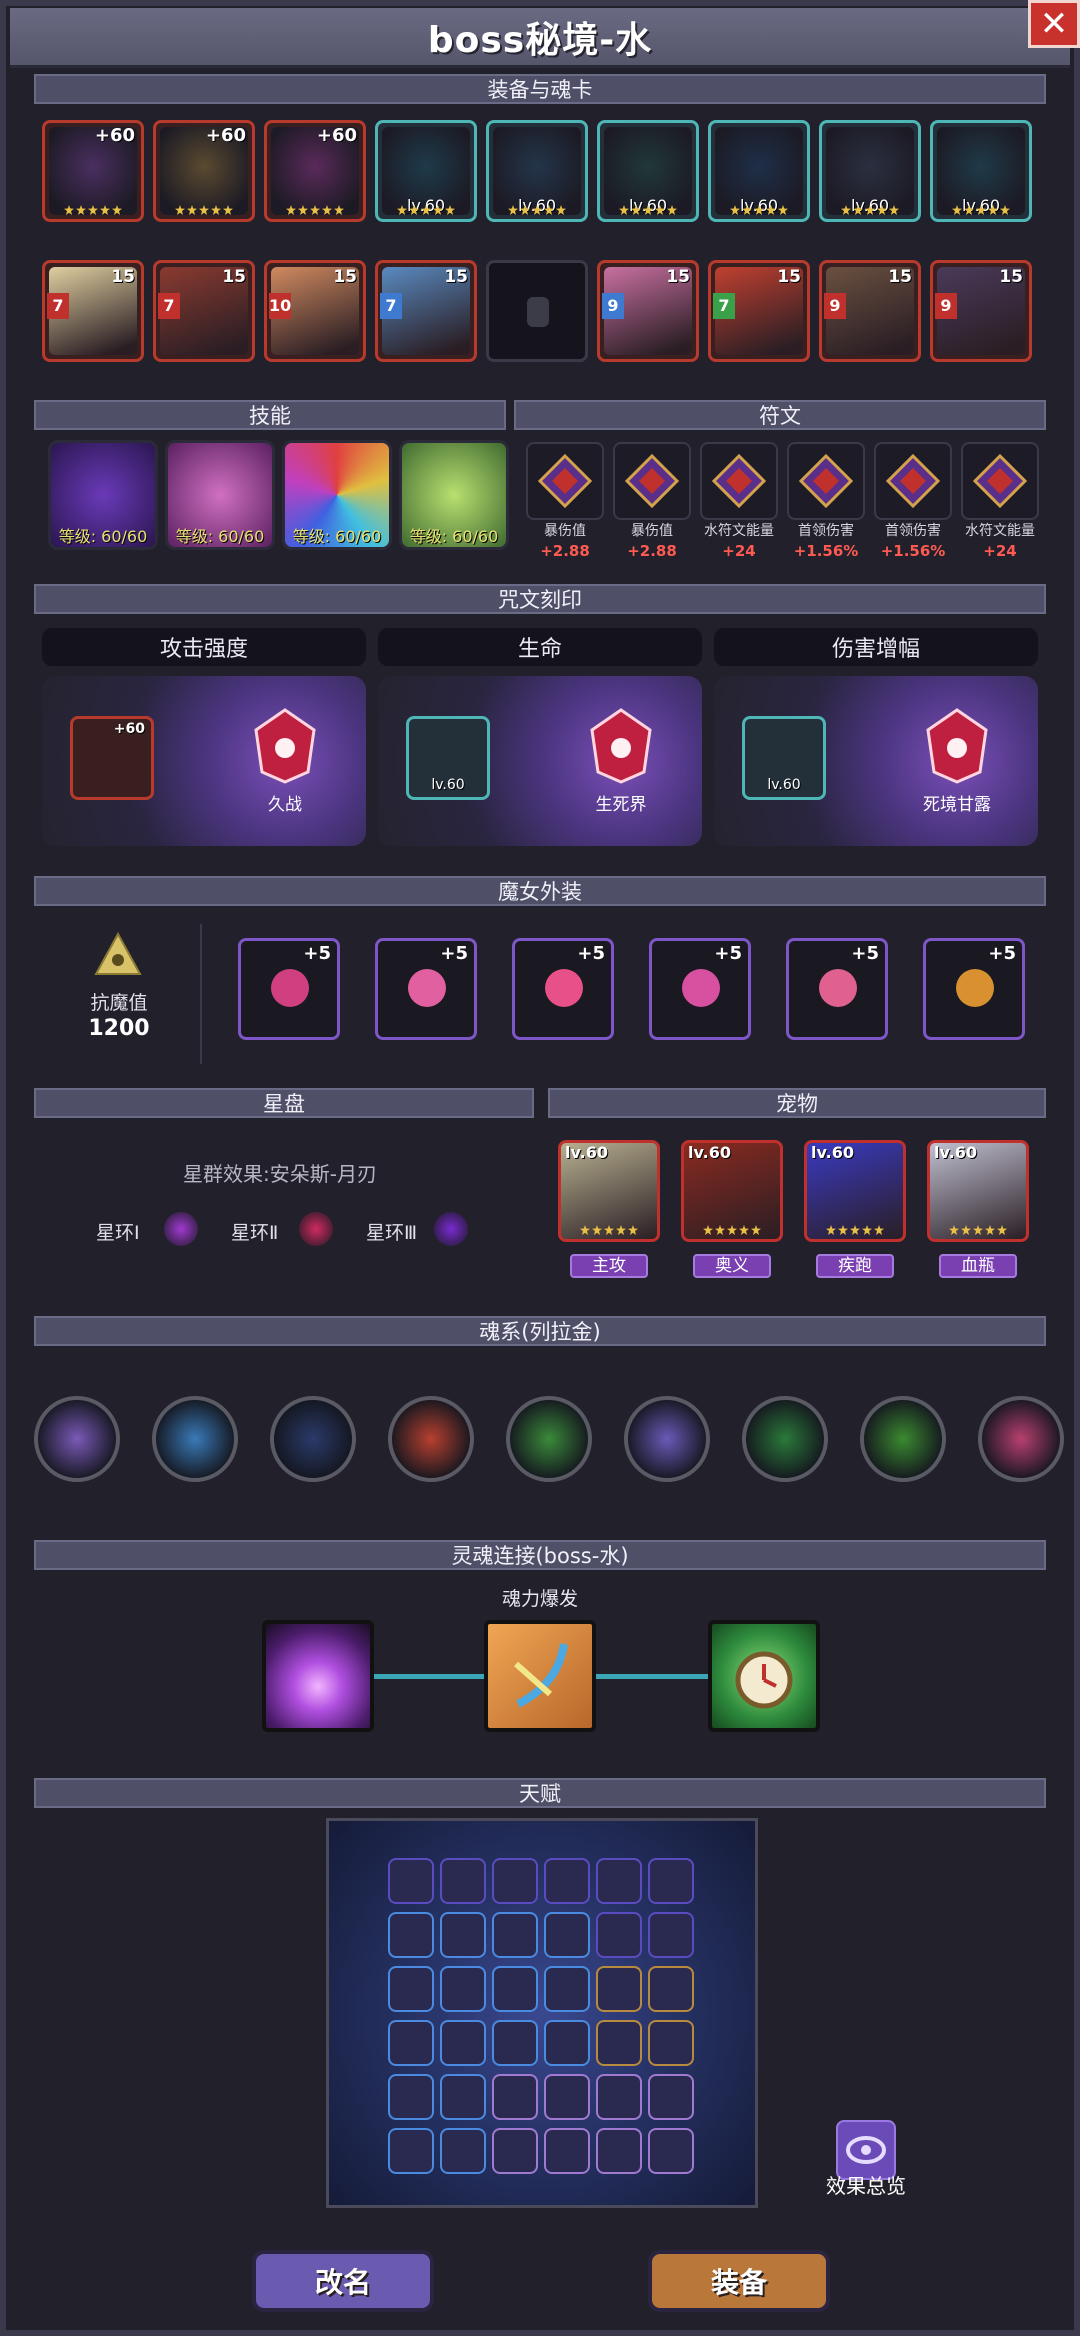 The height and width of the screenshot is (2336, 1080). What do you see at coordinates (112, 758) in the screenshot?
I see `curse-equipment-card: +60` at bounding box center [112, 758].